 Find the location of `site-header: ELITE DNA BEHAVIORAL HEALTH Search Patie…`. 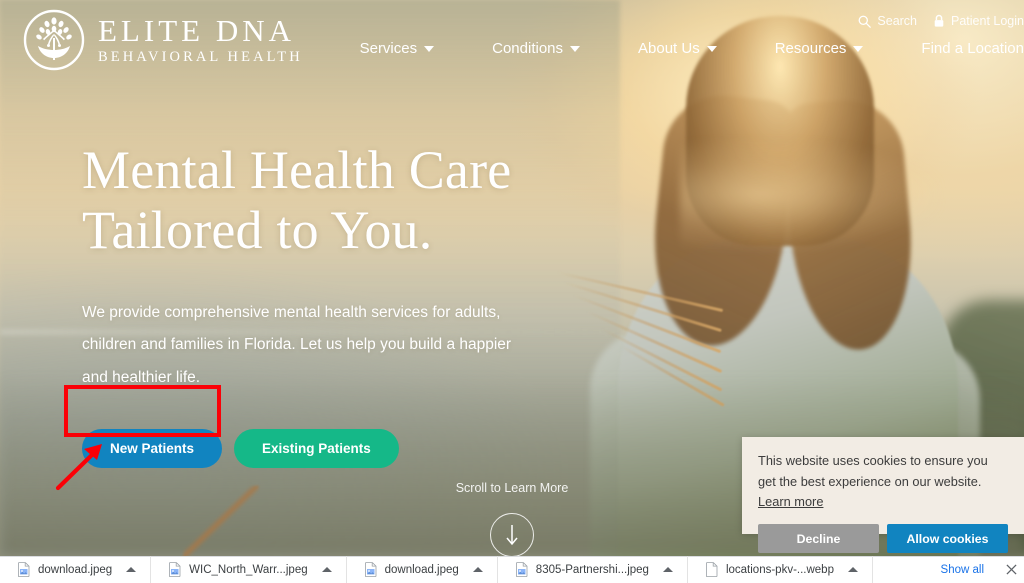

site-header: ELITE DNA BEHAVIORAL HEALTH Search Patie… is located at coordinates (512, 42).